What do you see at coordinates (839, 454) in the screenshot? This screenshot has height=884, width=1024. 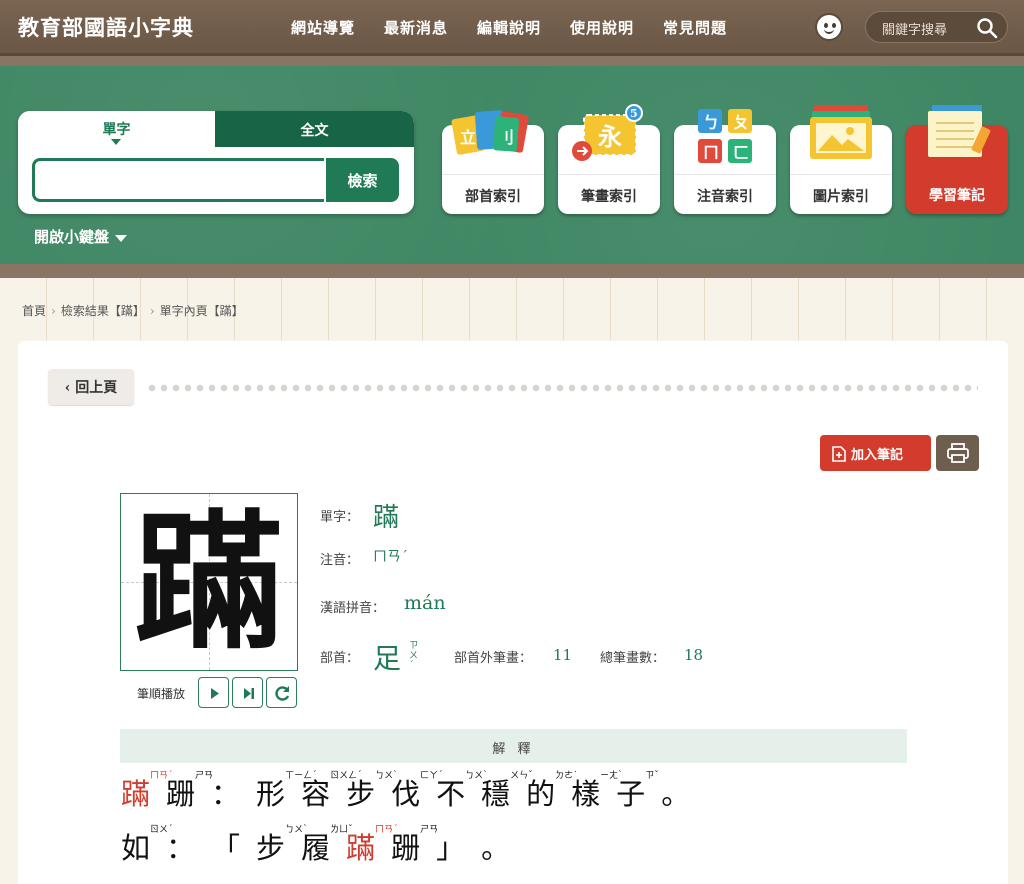 I see `add-note-icon` at bounding box center [839, 454].